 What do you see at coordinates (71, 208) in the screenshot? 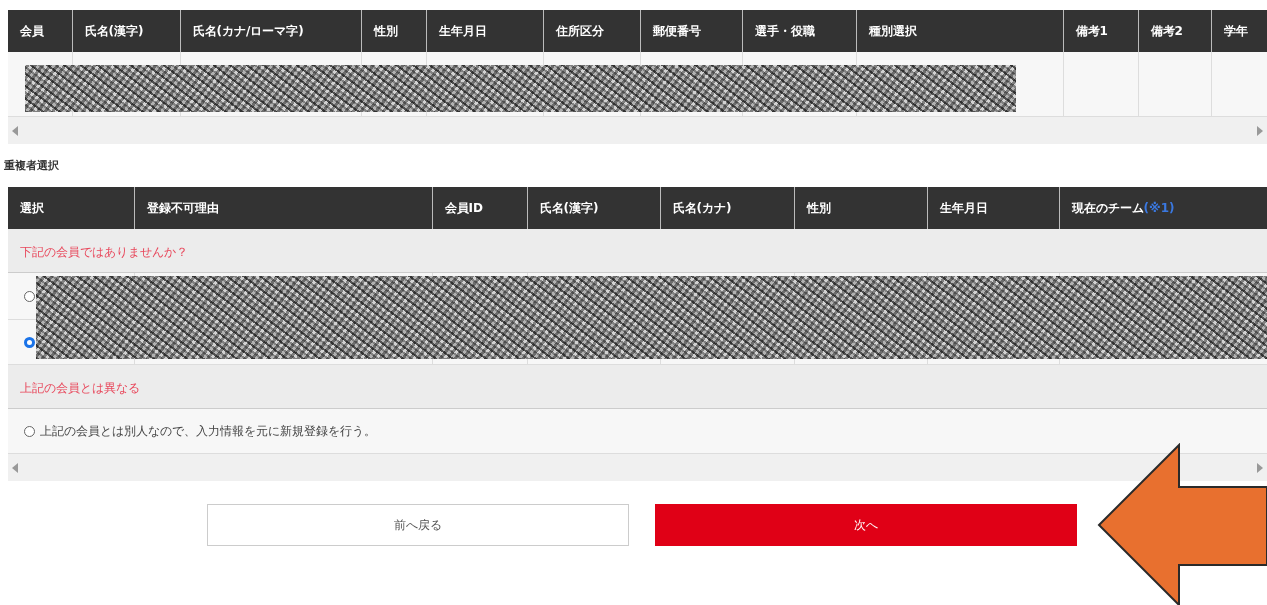
I see `column-header: 選択` at bounding box center [71, 208].